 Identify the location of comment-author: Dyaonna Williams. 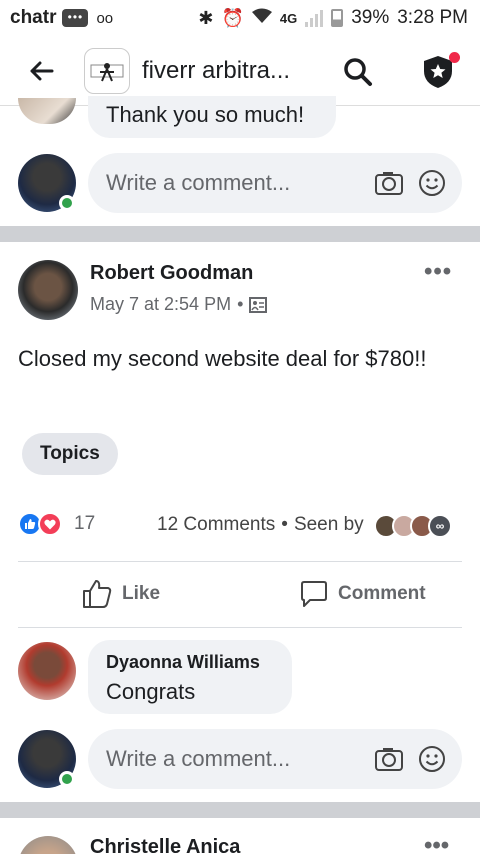
(183, 662).